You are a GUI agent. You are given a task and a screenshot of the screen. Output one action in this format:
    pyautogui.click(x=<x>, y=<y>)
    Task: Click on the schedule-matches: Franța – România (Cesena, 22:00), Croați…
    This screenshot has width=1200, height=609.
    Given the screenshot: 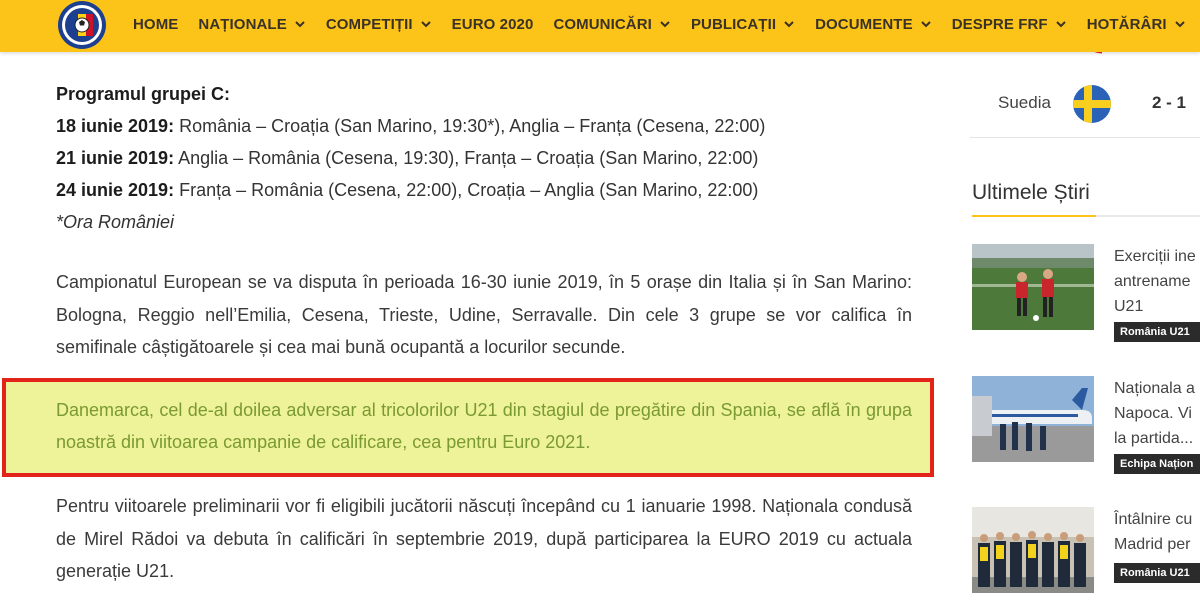 What is the action you would take?
    pyautogui.click(x=466, y=190)
    